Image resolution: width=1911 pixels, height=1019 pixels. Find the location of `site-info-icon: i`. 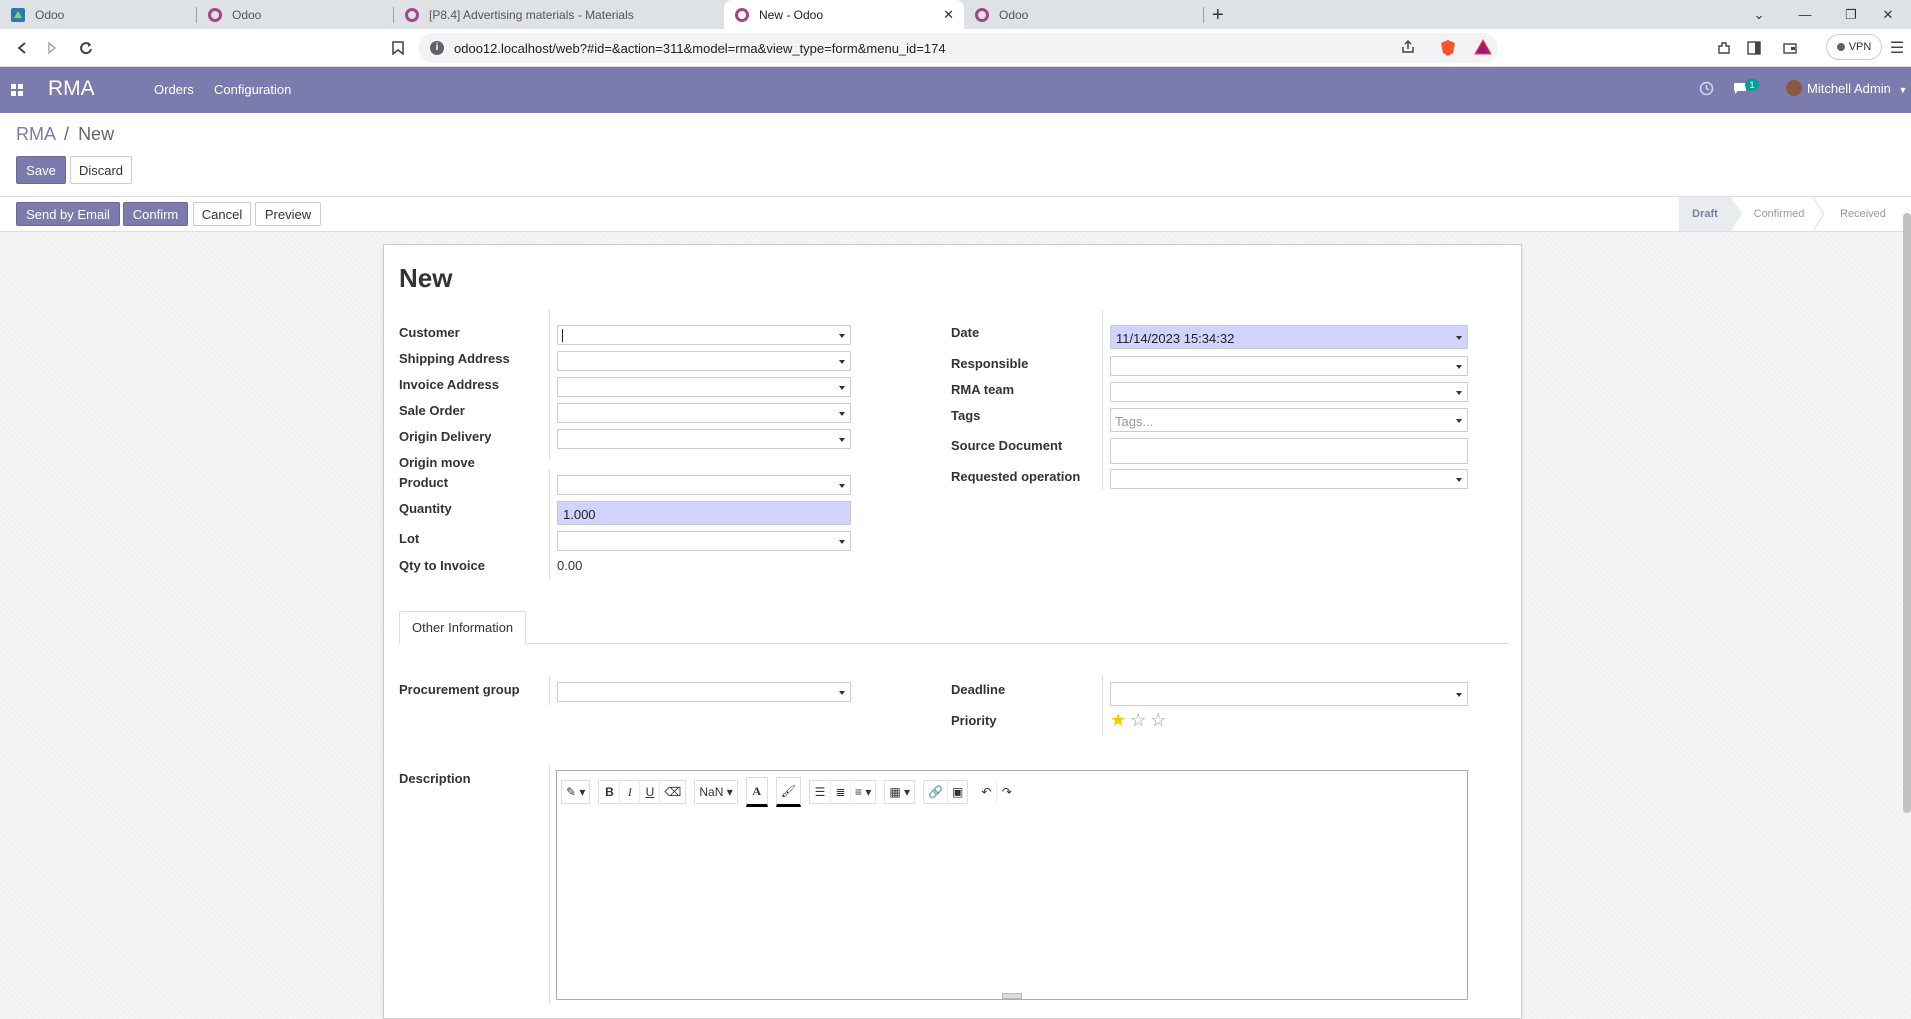

site-info-icon: i is located at coordinates (437, 48).